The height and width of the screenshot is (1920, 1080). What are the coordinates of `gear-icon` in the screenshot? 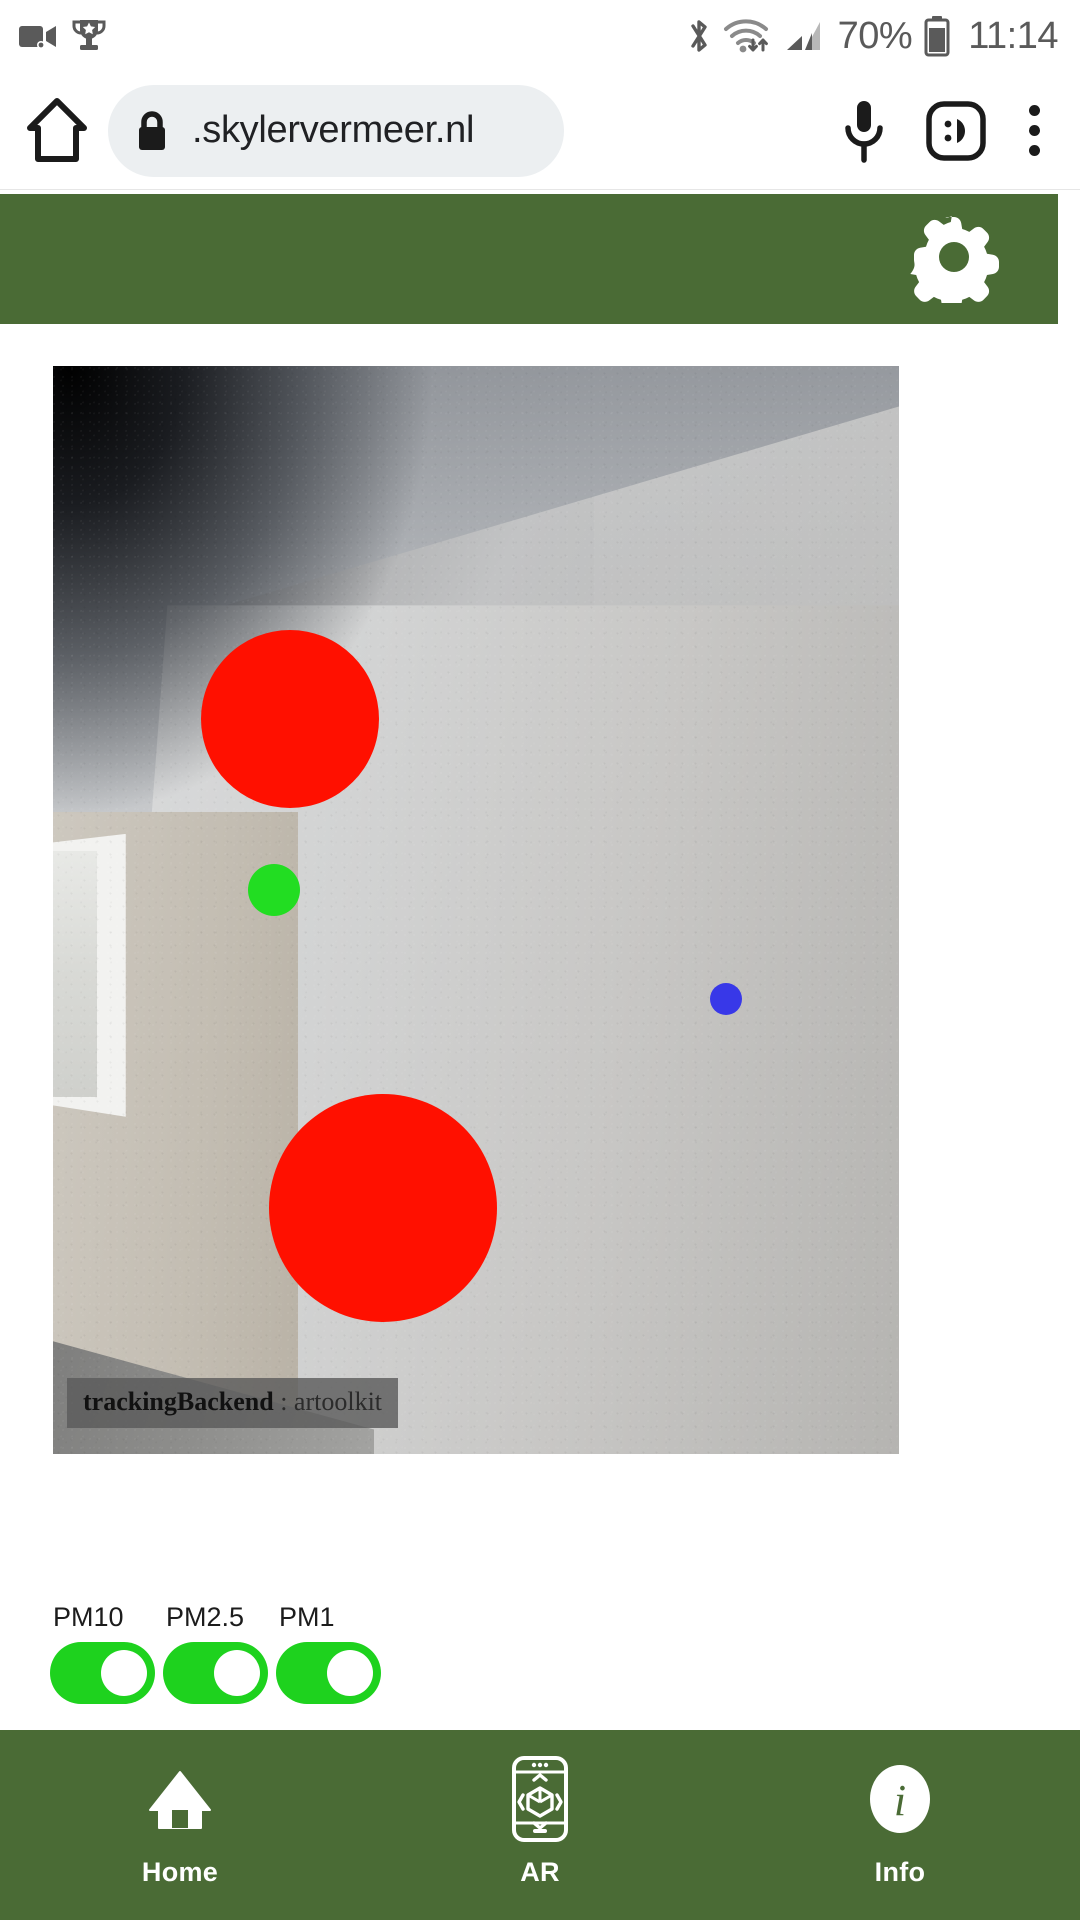 It's located at (954, 263).